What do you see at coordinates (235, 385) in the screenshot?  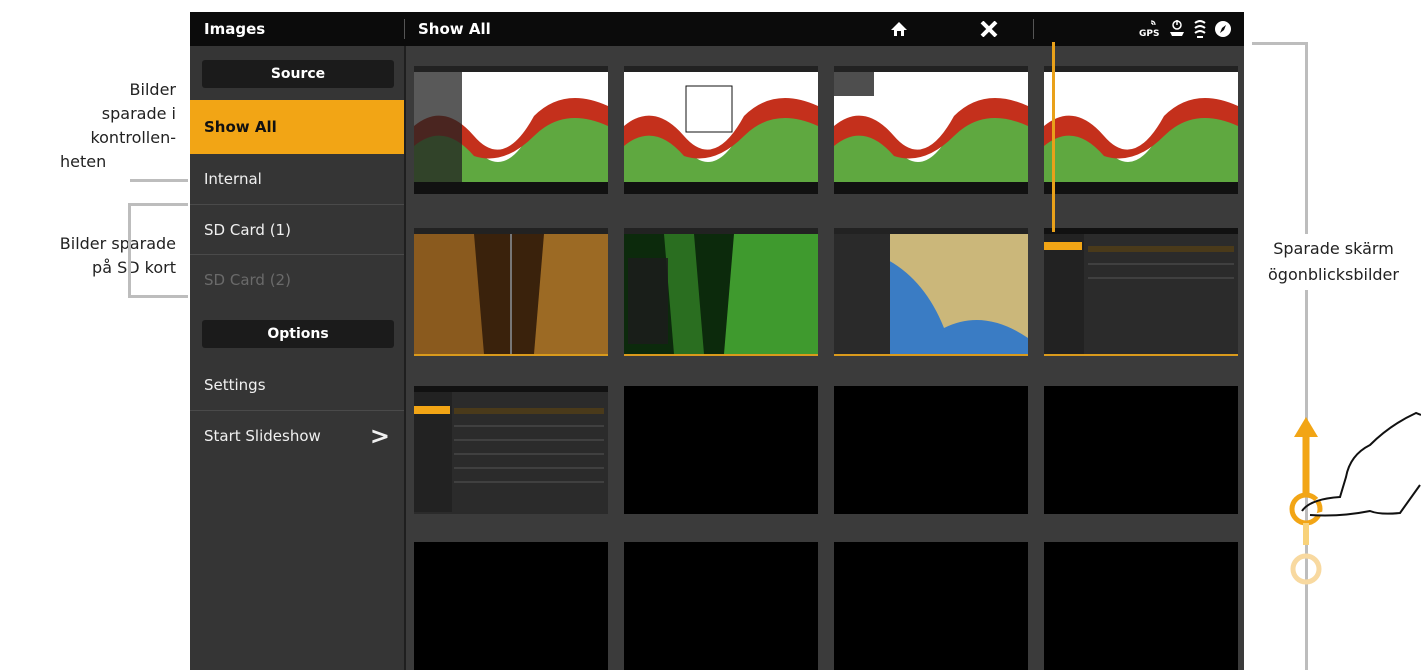 I see `sidebar-item-label: Settings` at bounding box center [235, 385].